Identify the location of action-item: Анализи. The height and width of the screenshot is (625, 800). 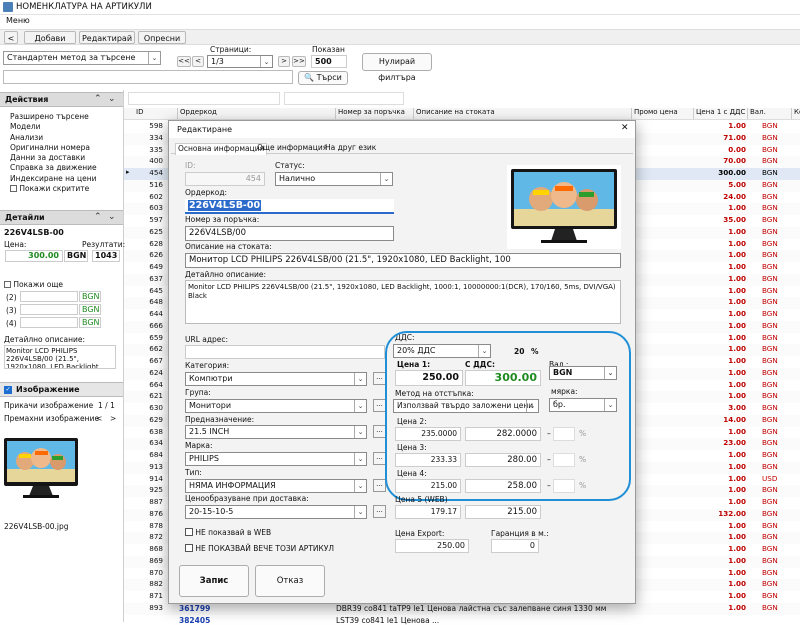
(53, 138).